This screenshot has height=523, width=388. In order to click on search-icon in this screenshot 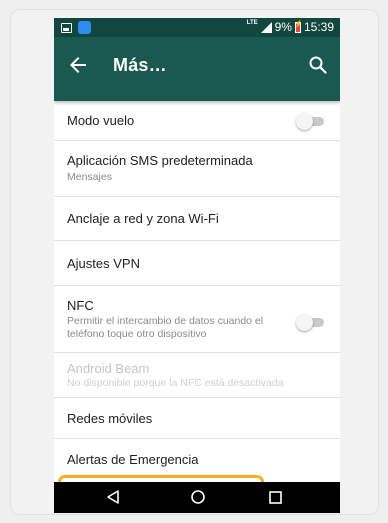, I will do `click(318, 65)`.